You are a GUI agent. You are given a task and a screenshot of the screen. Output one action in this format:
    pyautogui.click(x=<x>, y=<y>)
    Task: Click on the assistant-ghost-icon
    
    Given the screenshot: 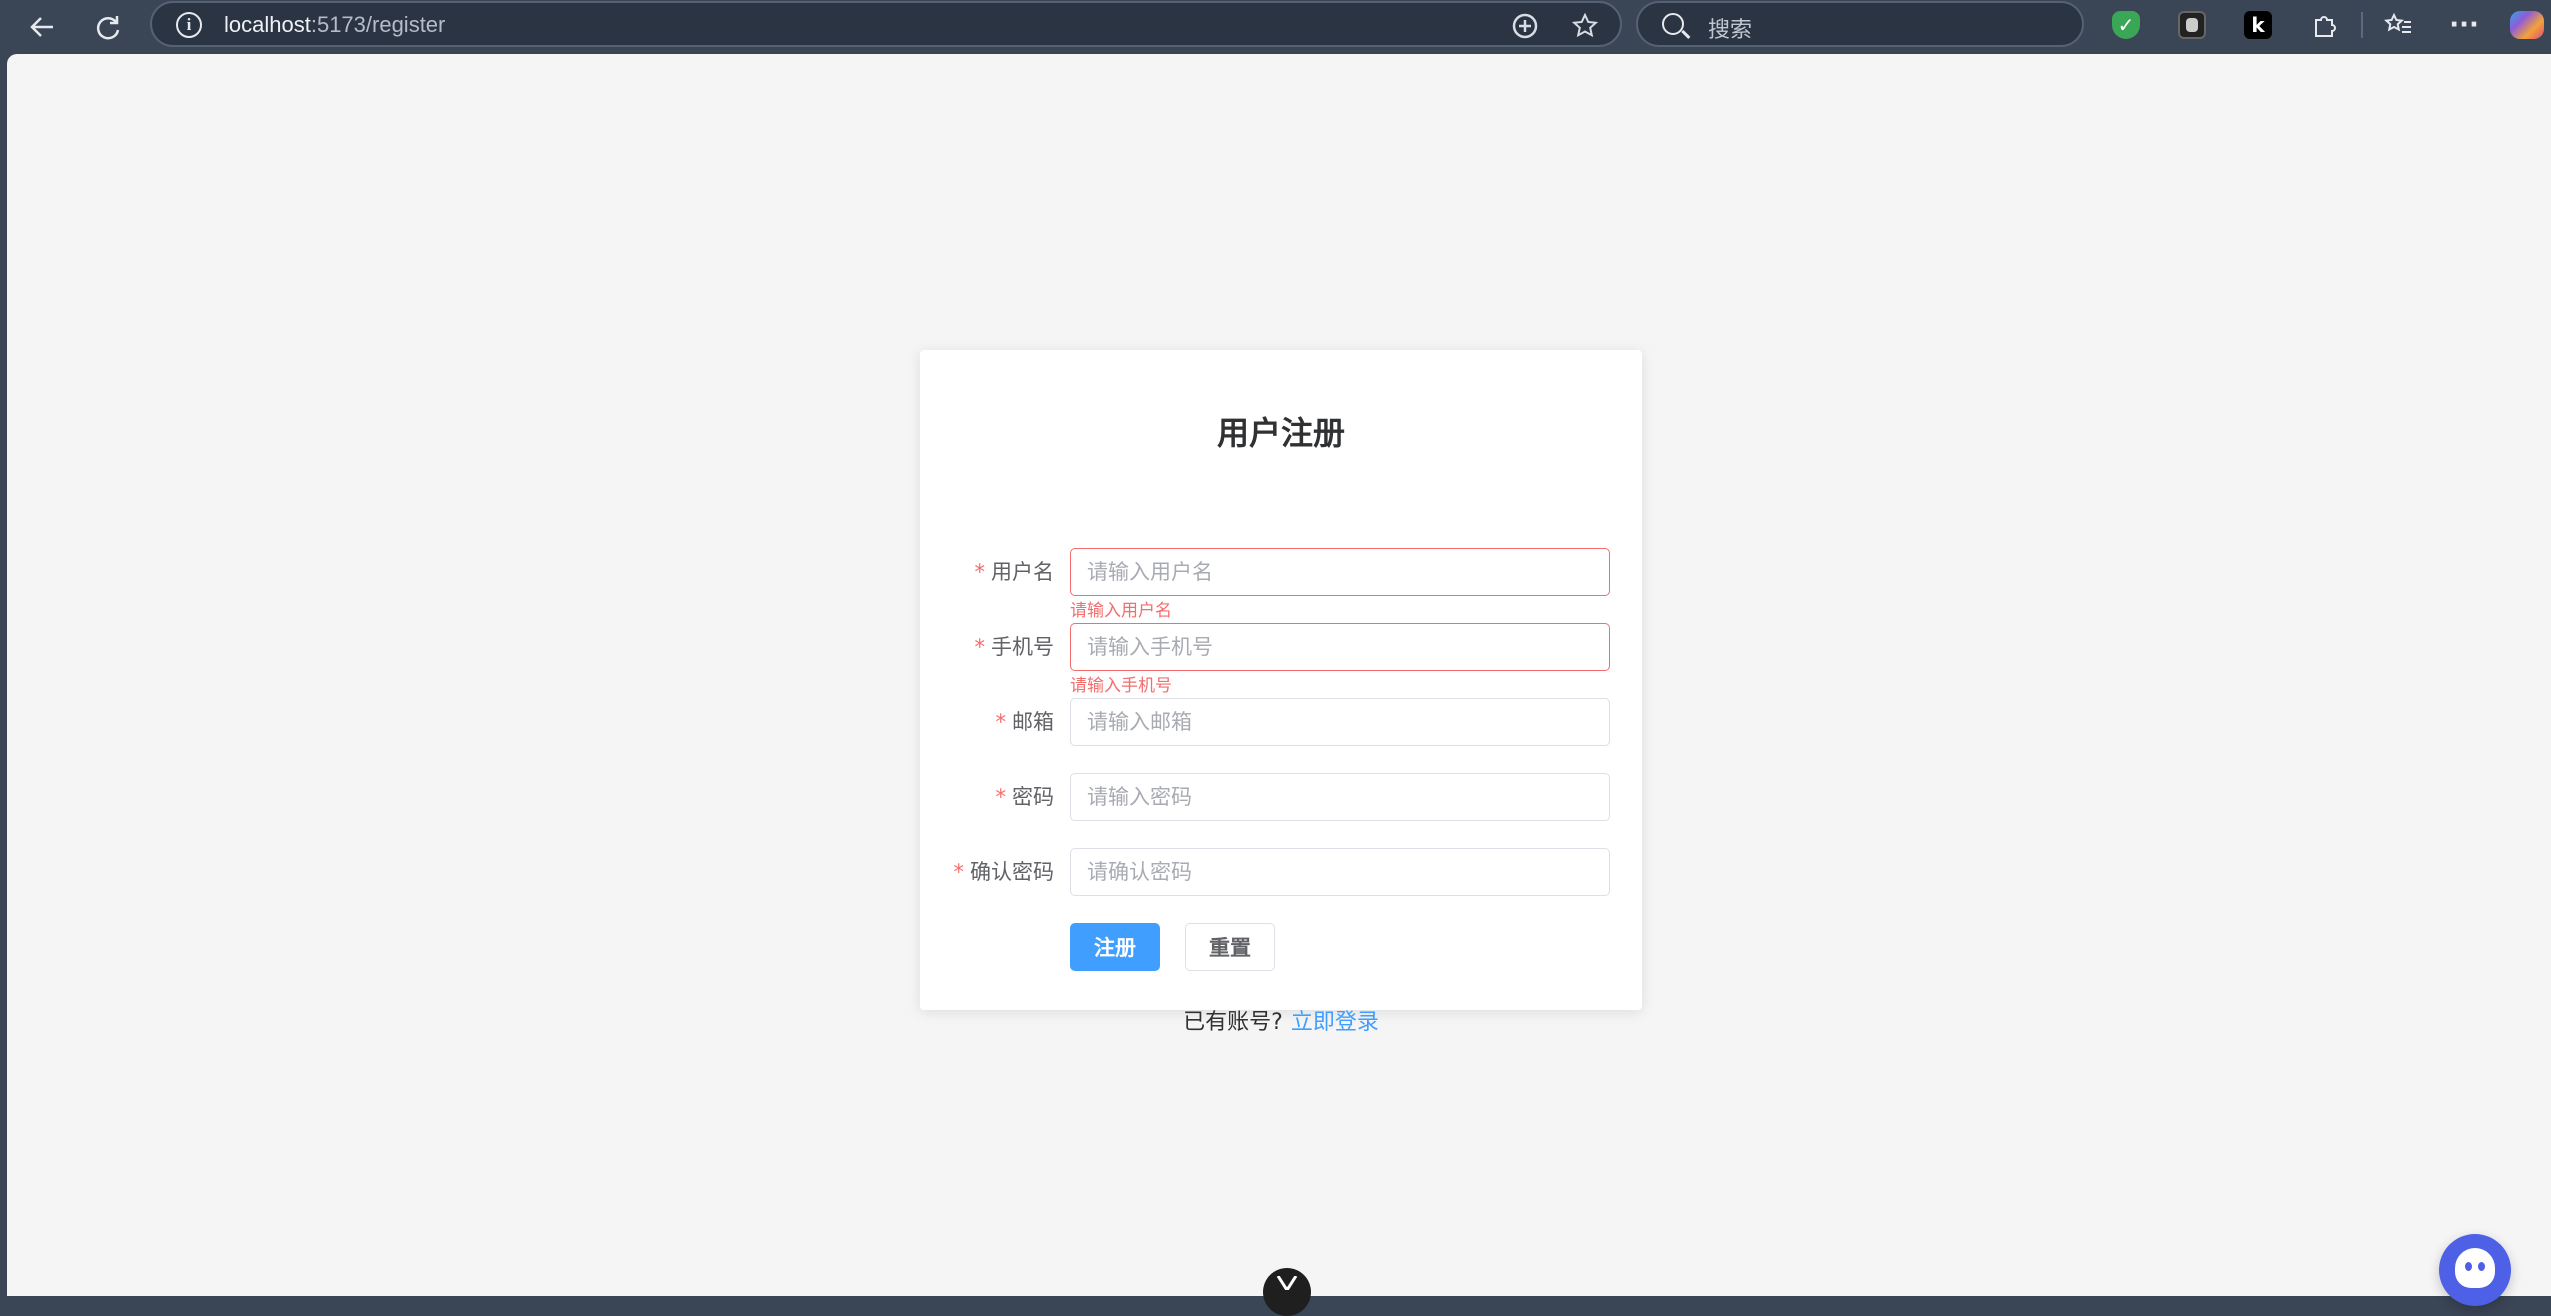 What is the action you would take?
    pyautogui.click(x=2475, y=1268)
    